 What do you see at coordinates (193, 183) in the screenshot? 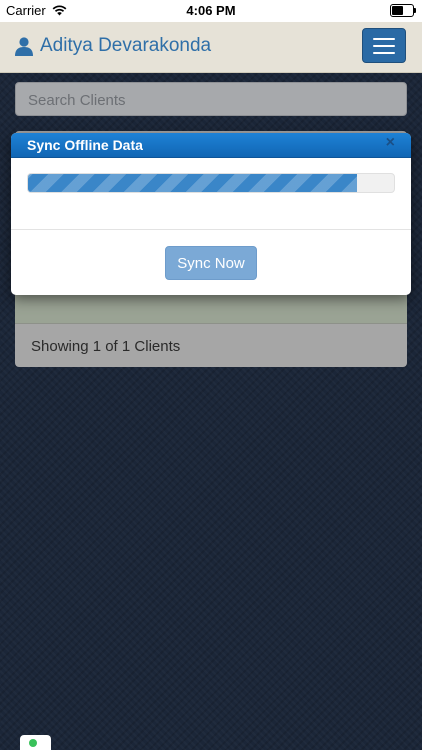
I see `progress-fill` at bounding box center [193, 183].